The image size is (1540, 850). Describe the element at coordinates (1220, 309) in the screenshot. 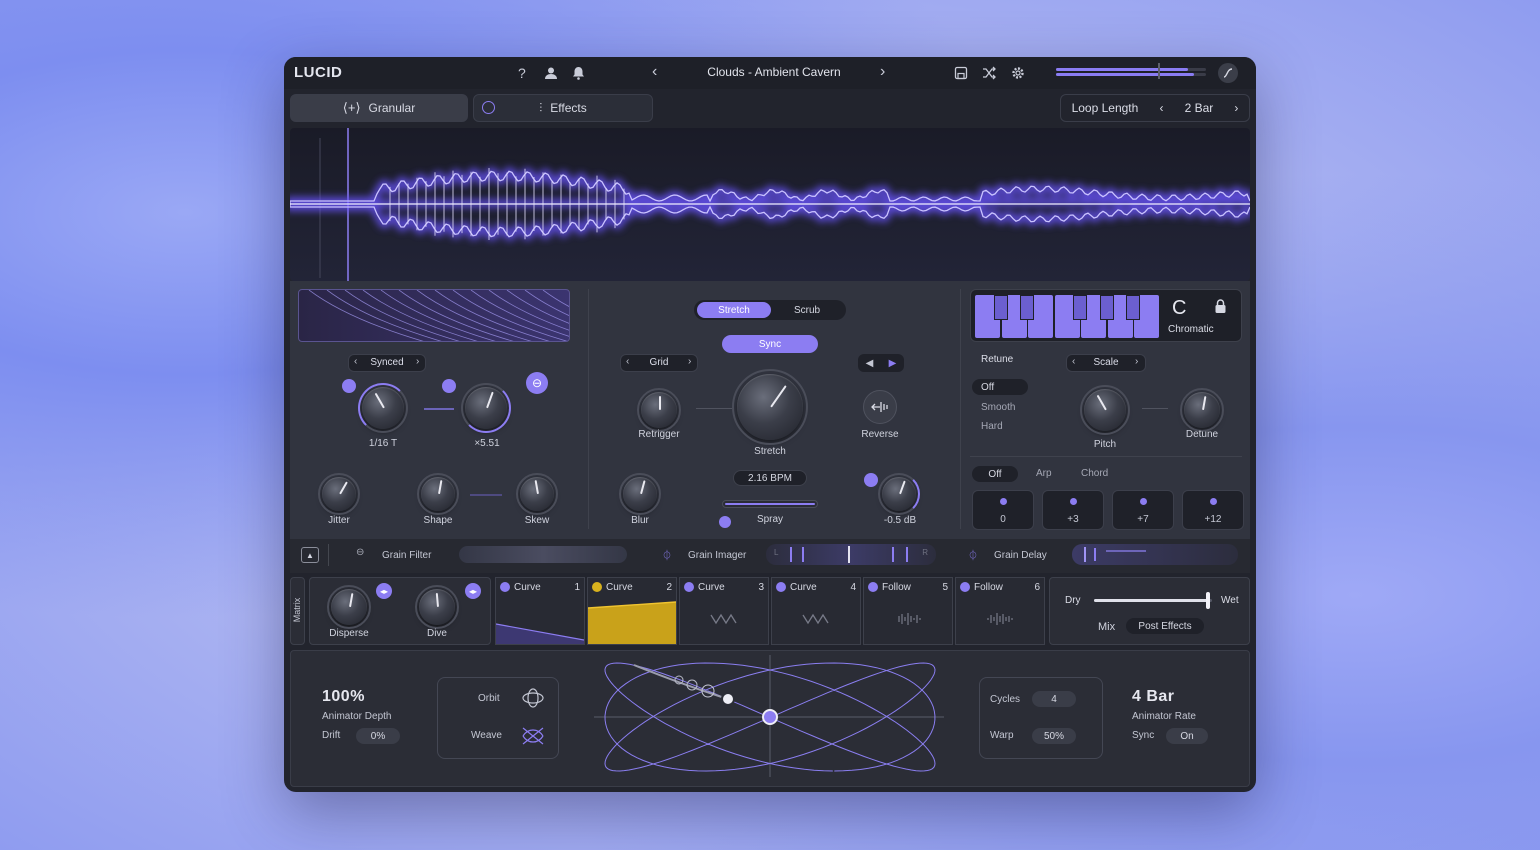

I see `lock-icon` at that location.